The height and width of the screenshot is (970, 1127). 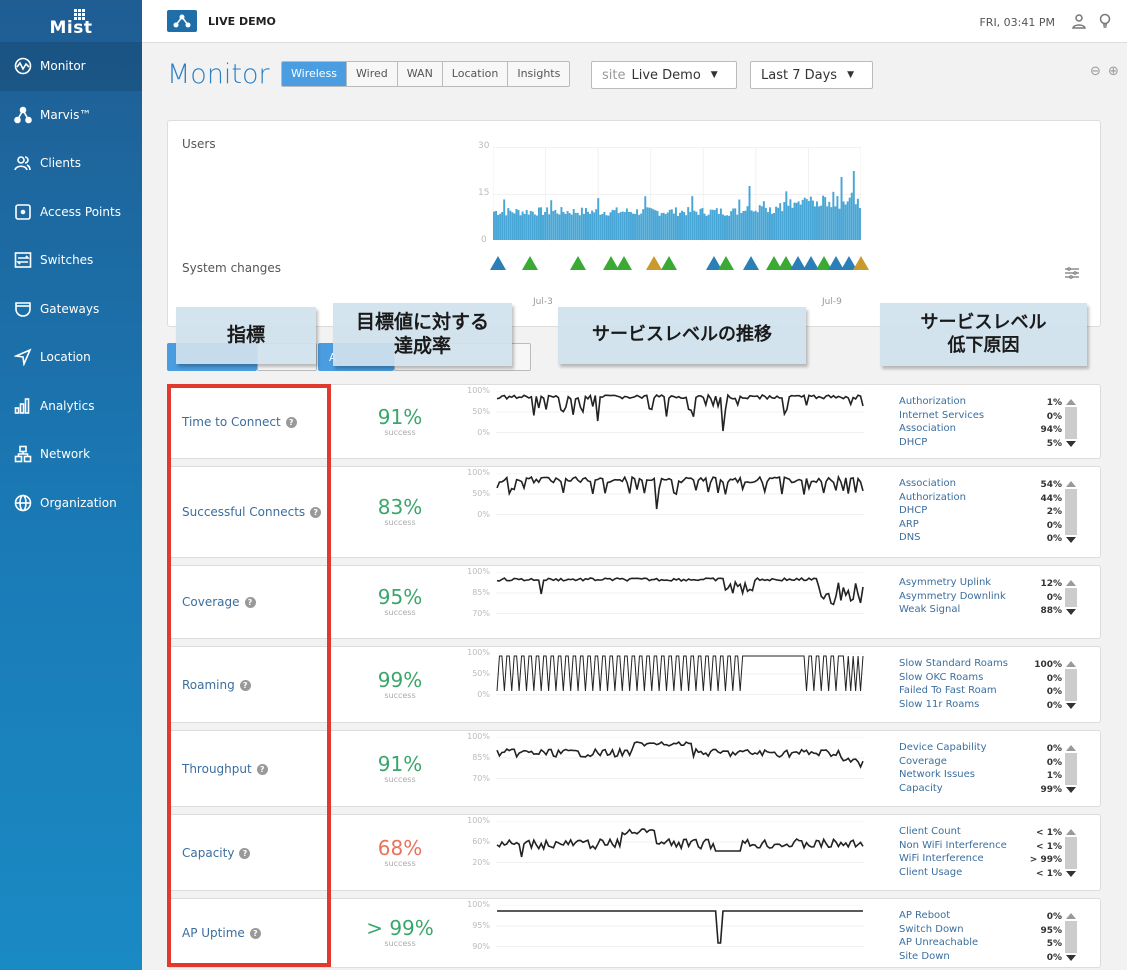 I want to click on sidebar-item-marvis: Marvis™, so click(x=71, y=115).